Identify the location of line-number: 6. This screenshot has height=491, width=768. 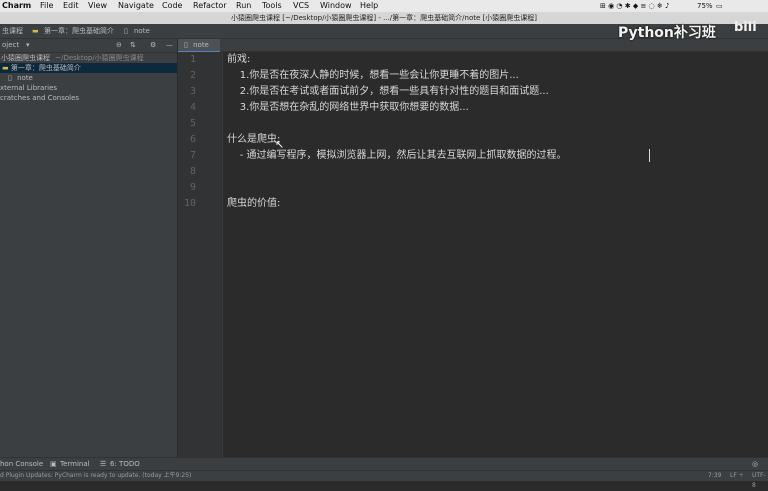
(192, 139).